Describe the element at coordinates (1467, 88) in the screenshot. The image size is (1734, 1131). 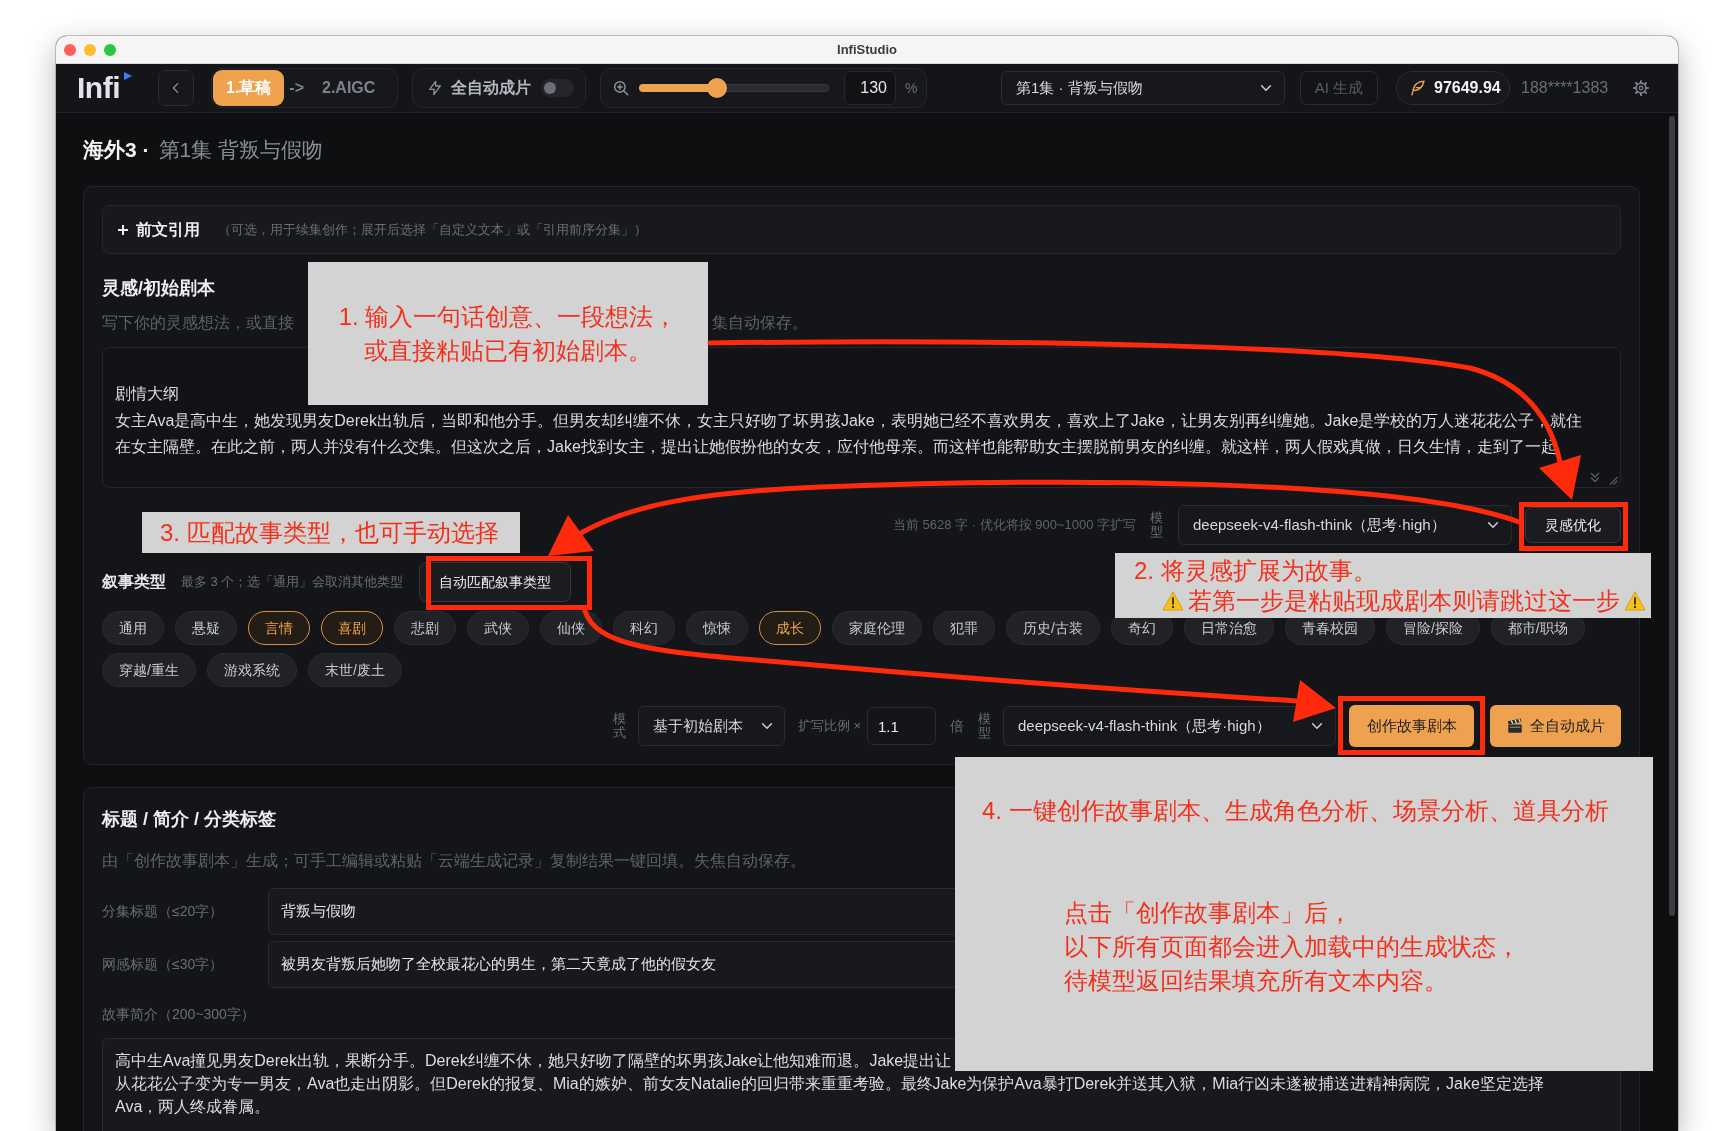
I see `balance-value: 97649.94` at that location.